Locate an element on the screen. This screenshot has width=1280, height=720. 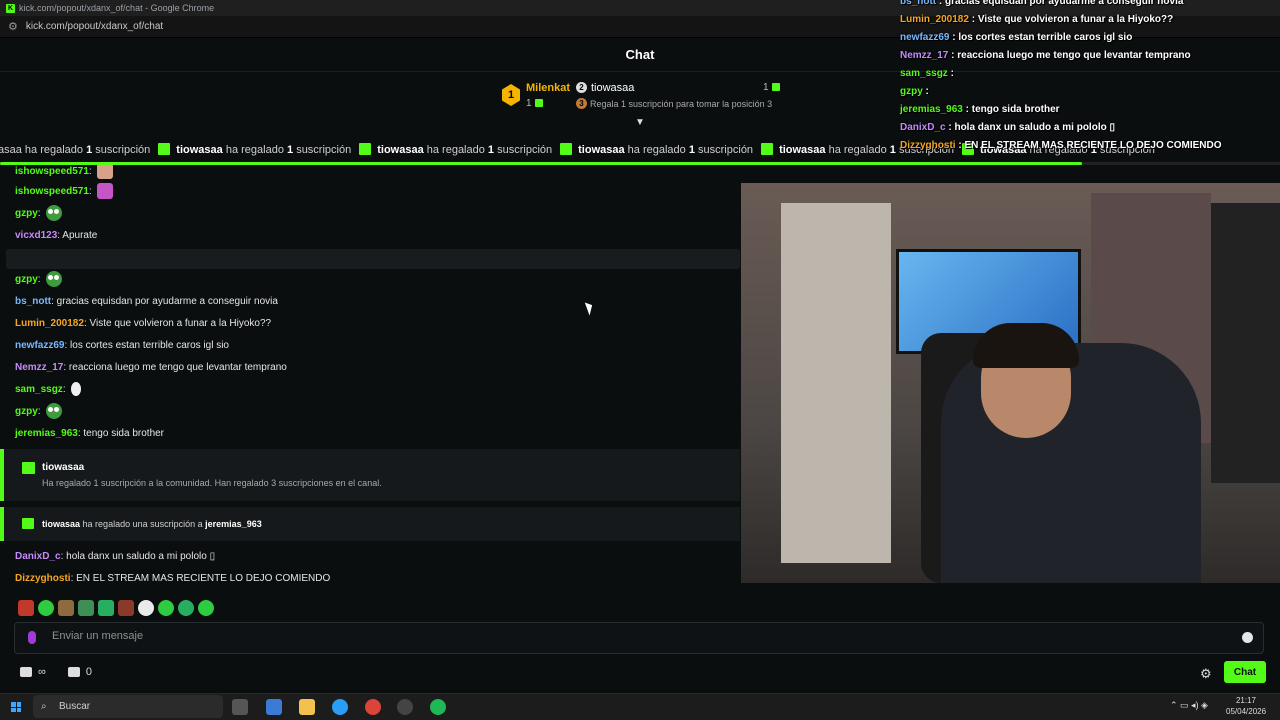
settings-gear-icon: ⚙ is located at coordinates (1206, 674).